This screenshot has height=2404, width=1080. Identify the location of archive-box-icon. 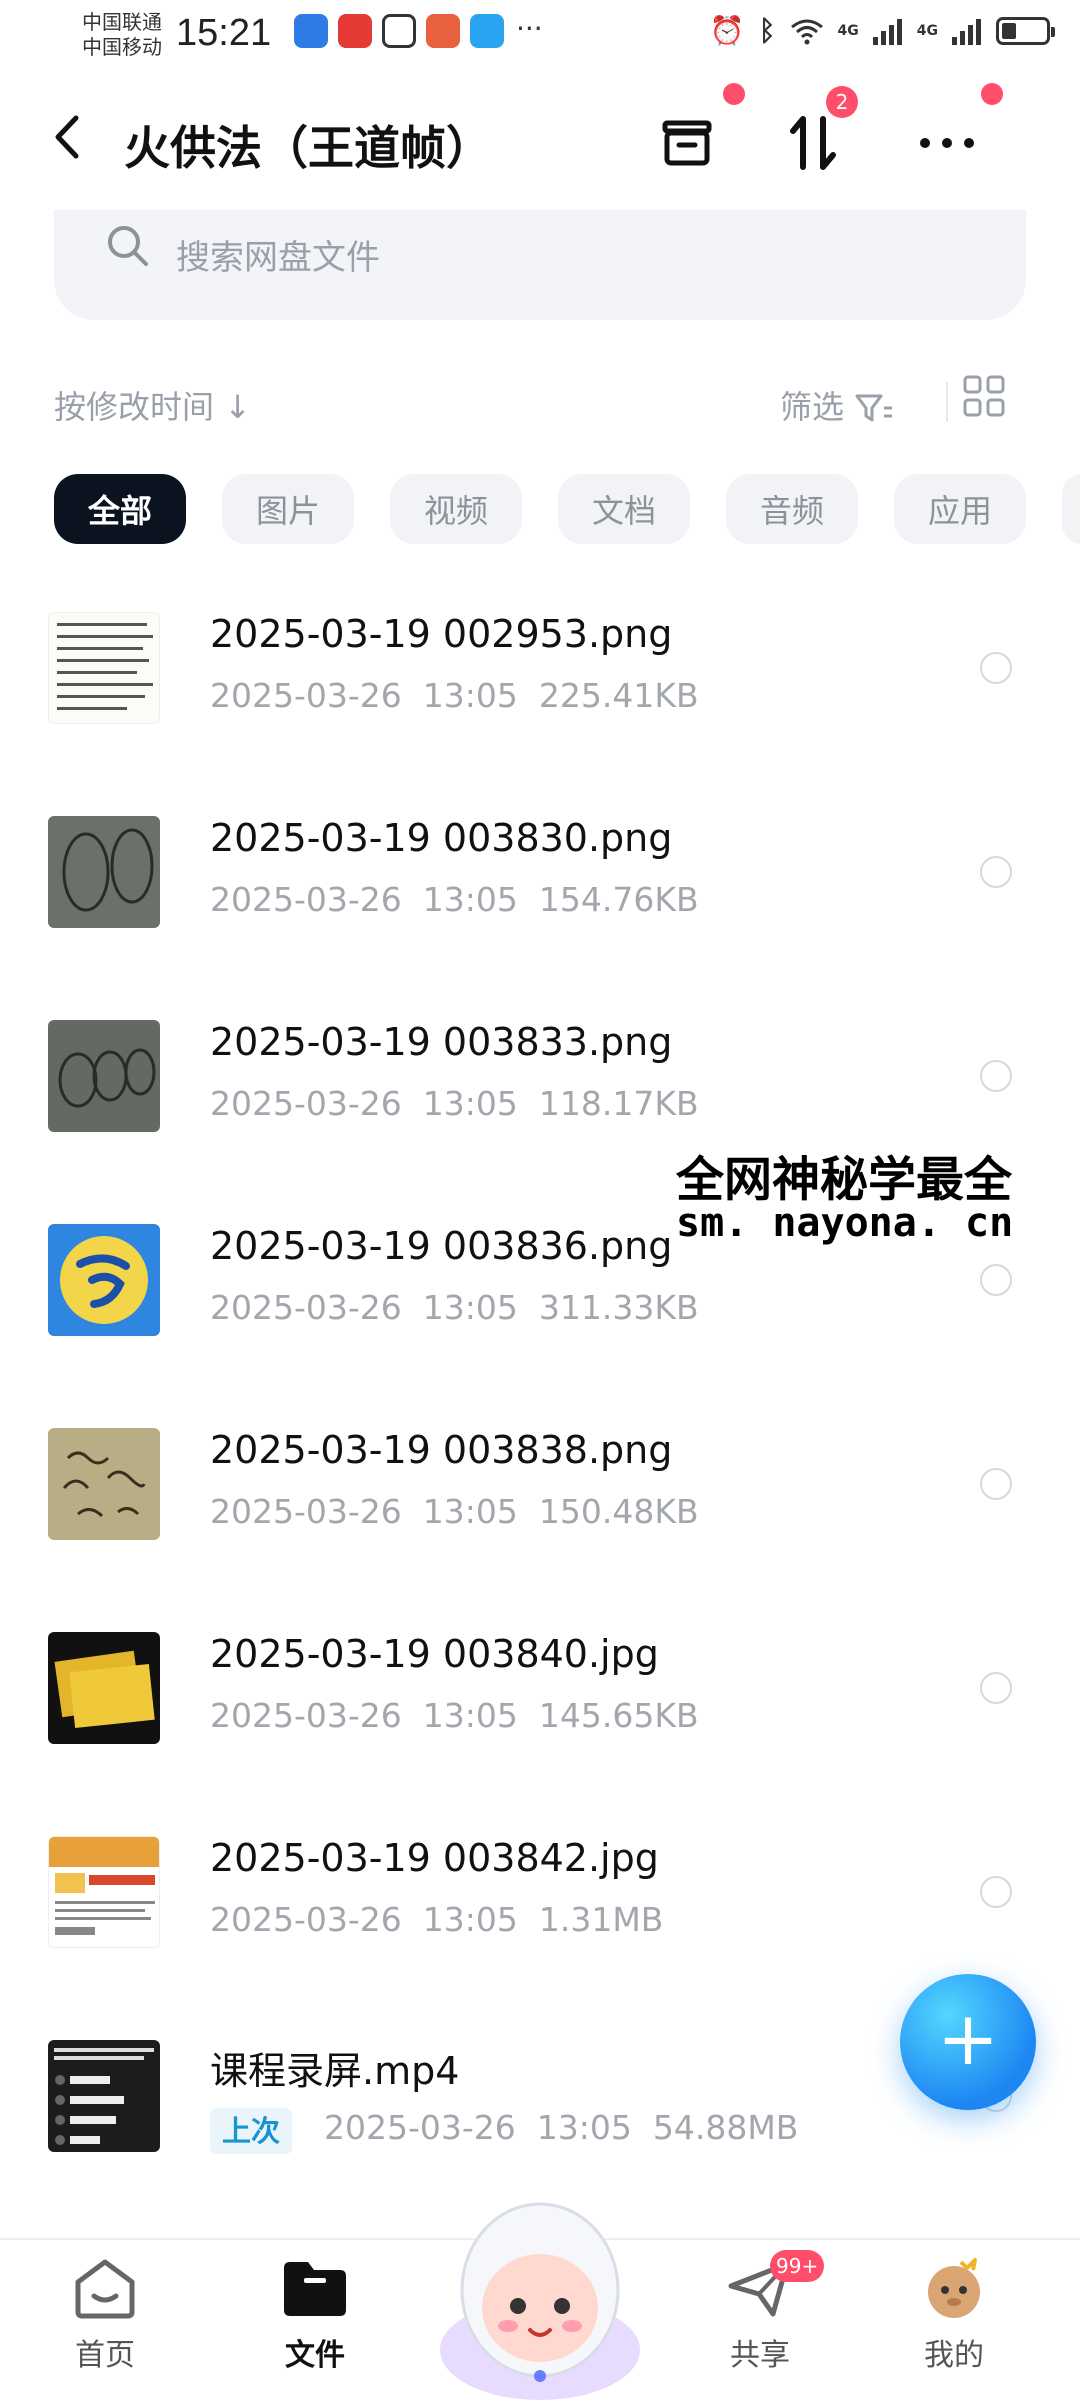
(687, 143).